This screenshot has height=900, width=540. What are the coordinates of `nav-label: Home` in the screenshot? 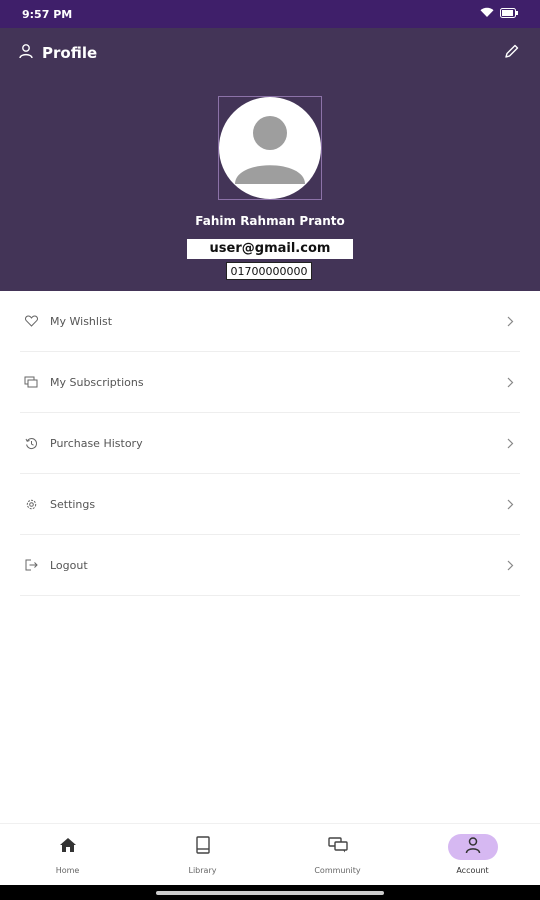 It's located at (67, 870).